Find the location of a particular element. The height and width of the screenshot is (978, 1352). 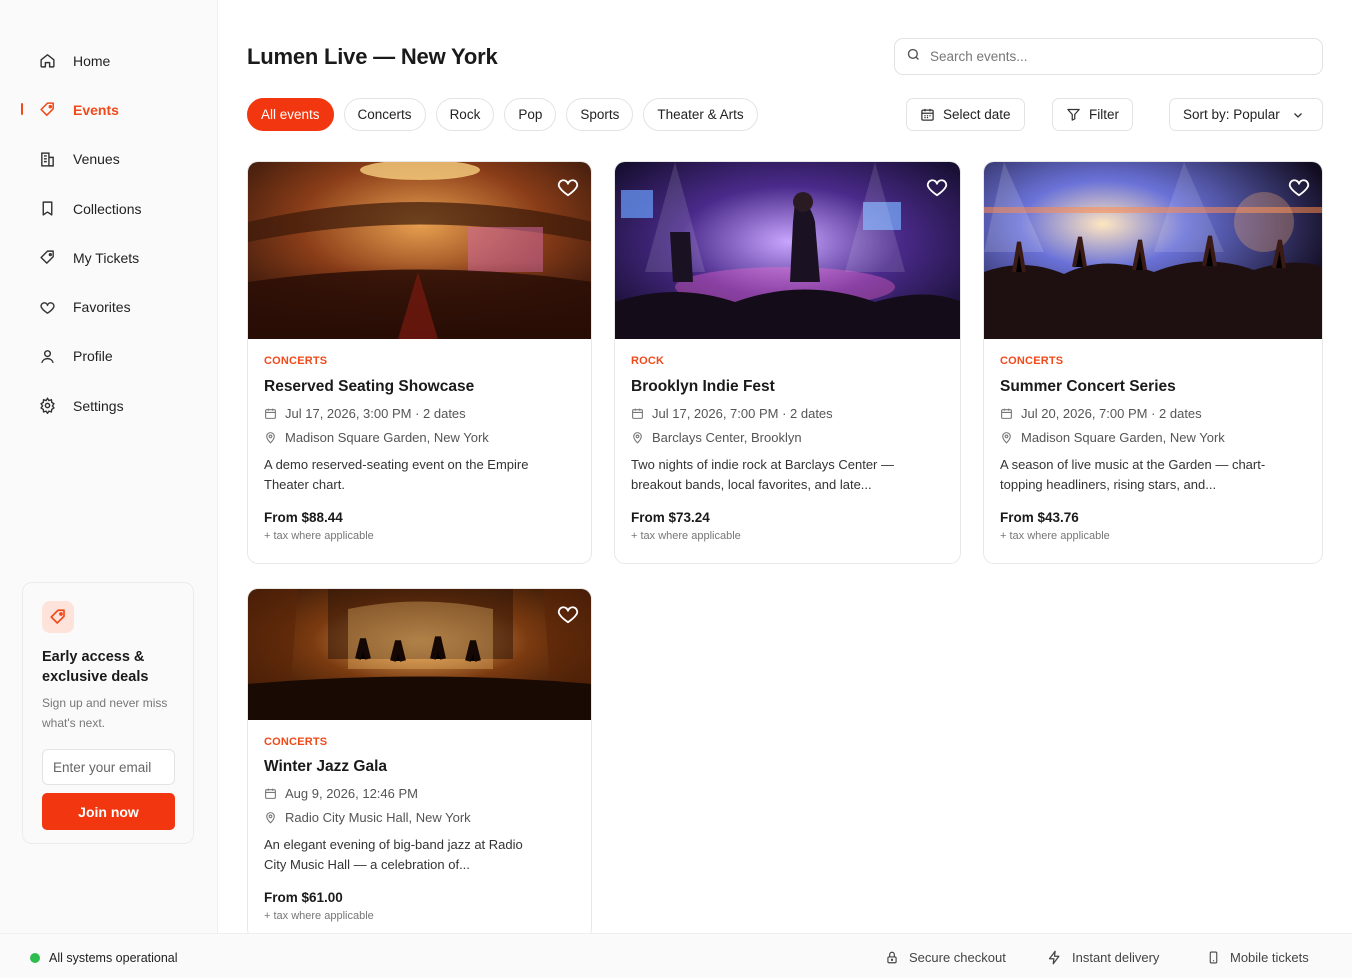

chip-rock: Rock is located at coordinates (465, 114).